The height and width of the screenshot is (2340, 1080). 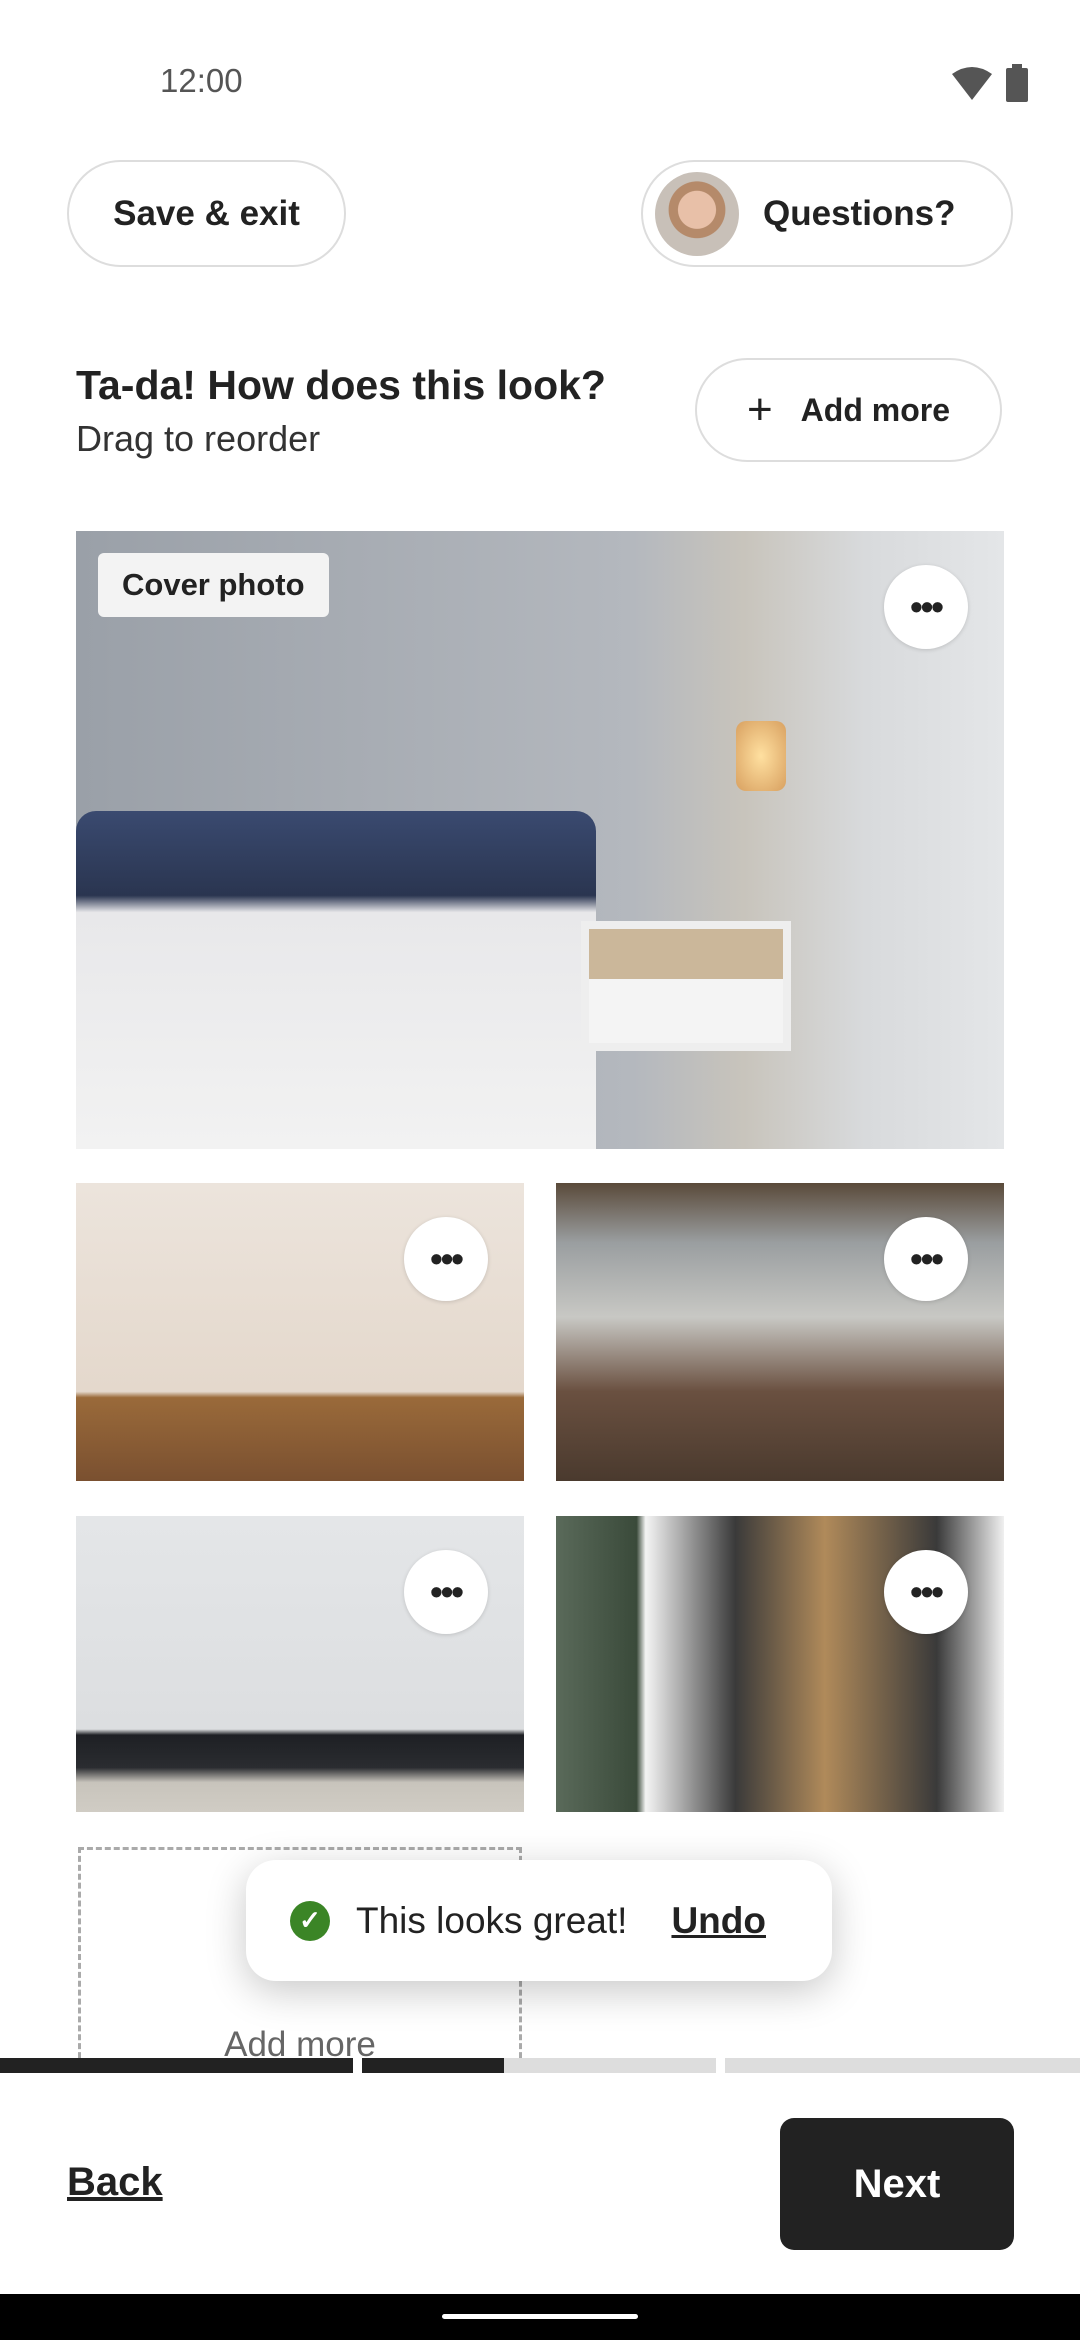 I want to click on check-circle-icon: ✓, so click(x=310, y=1920).